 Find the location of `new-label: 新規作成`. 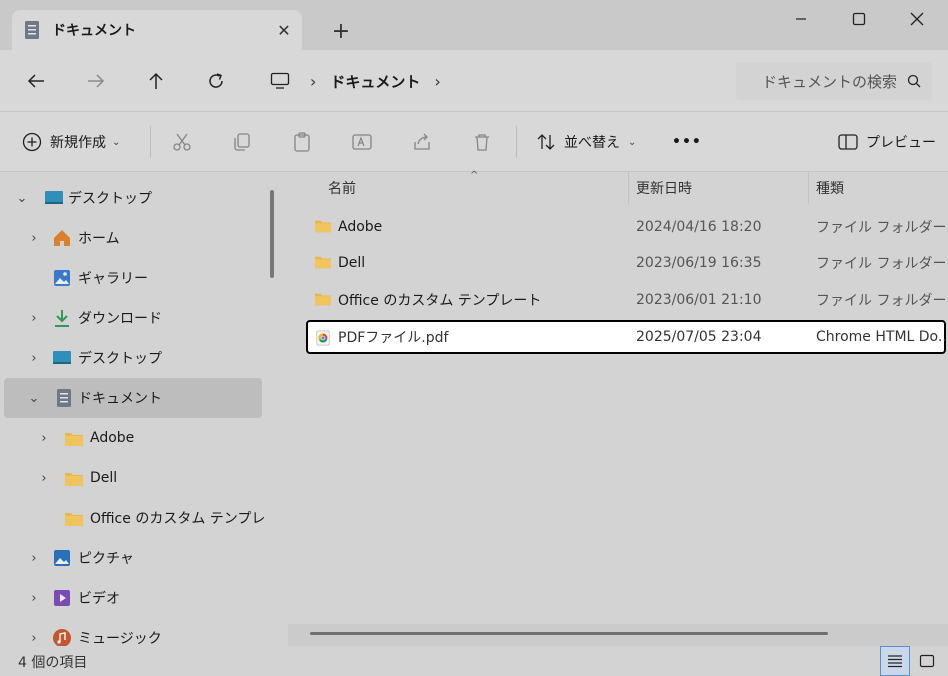

new-label: 新規作成 is located at coordinates (78, 143).